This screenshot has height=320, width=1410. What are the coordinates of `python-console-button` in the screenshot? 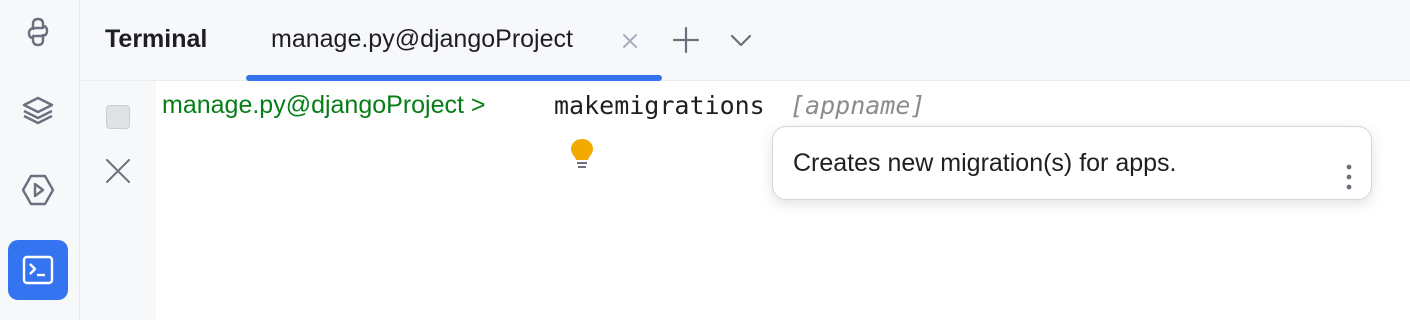 It's located at (38, 32).